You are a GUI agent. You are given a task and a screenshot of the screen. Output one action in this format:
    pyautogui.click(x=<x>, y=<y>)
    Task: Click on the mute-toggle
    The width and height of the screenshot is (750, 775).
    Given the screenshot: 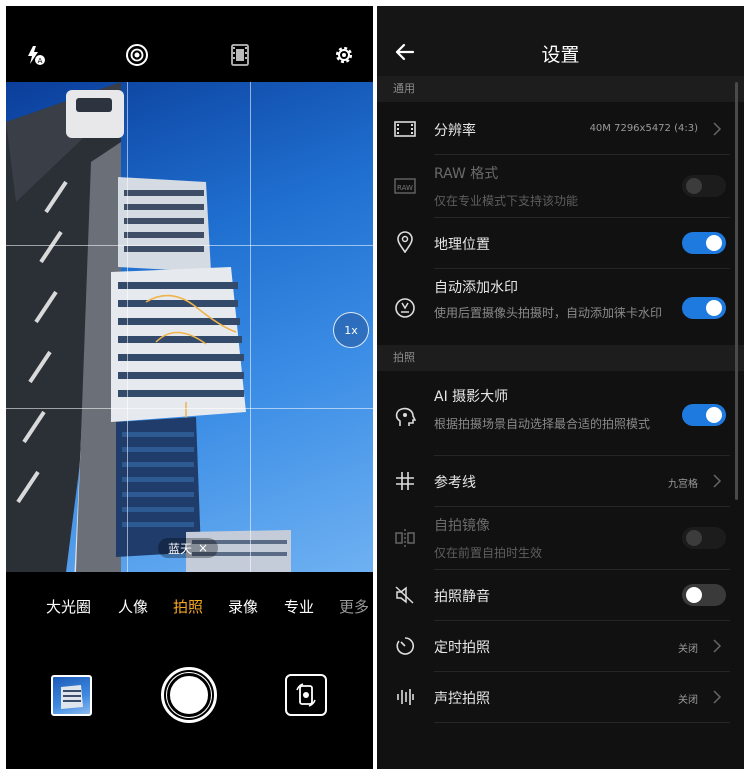 What is the action you would take?
    pyautogui.click(x=704, y=595)
    